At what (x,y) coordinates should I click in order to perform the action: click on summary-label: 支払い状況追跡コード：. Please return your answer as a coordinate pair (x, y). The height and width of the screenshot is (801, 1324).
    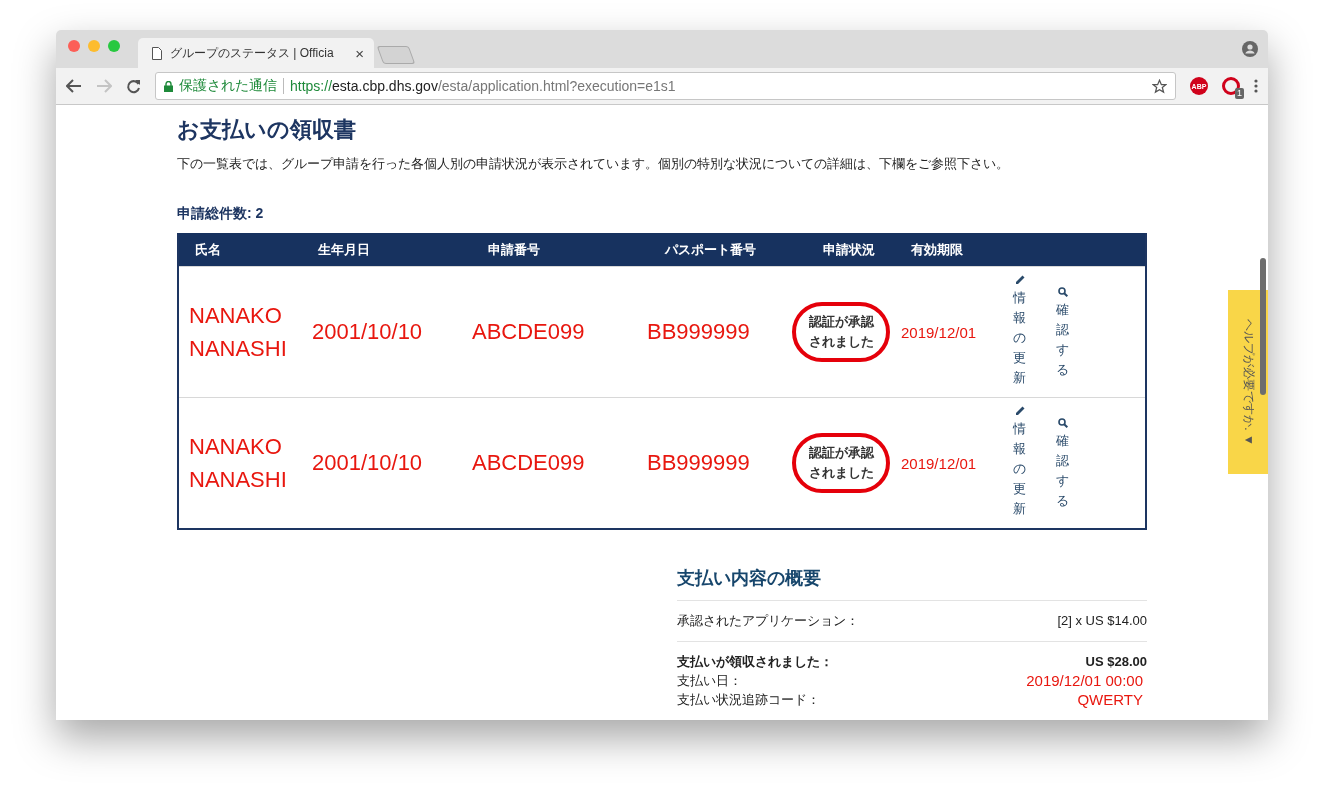
    Looking at the image, I should click on (748, 700).